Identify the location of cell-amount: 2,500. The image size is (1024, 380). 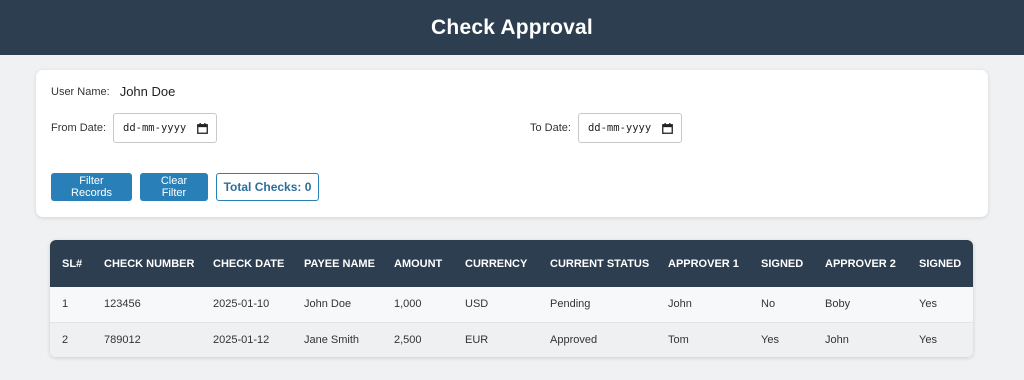
(408, 339).